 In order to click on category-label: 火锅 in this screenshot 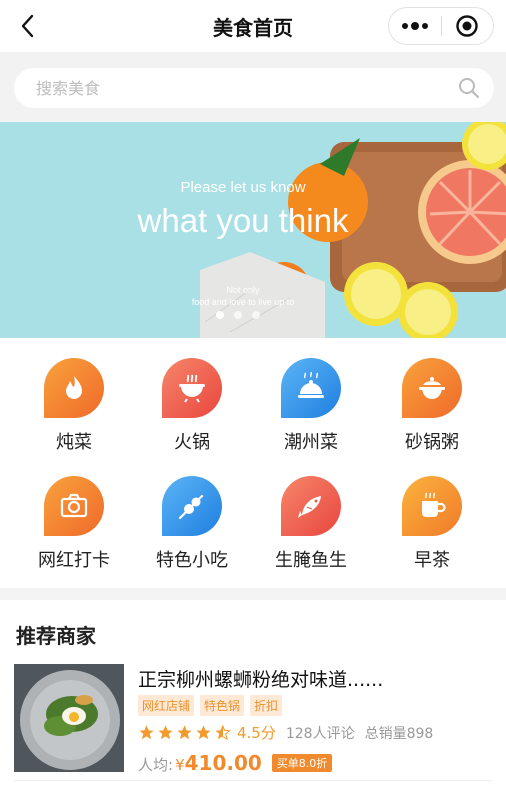, I will do `click(192, 442)`.